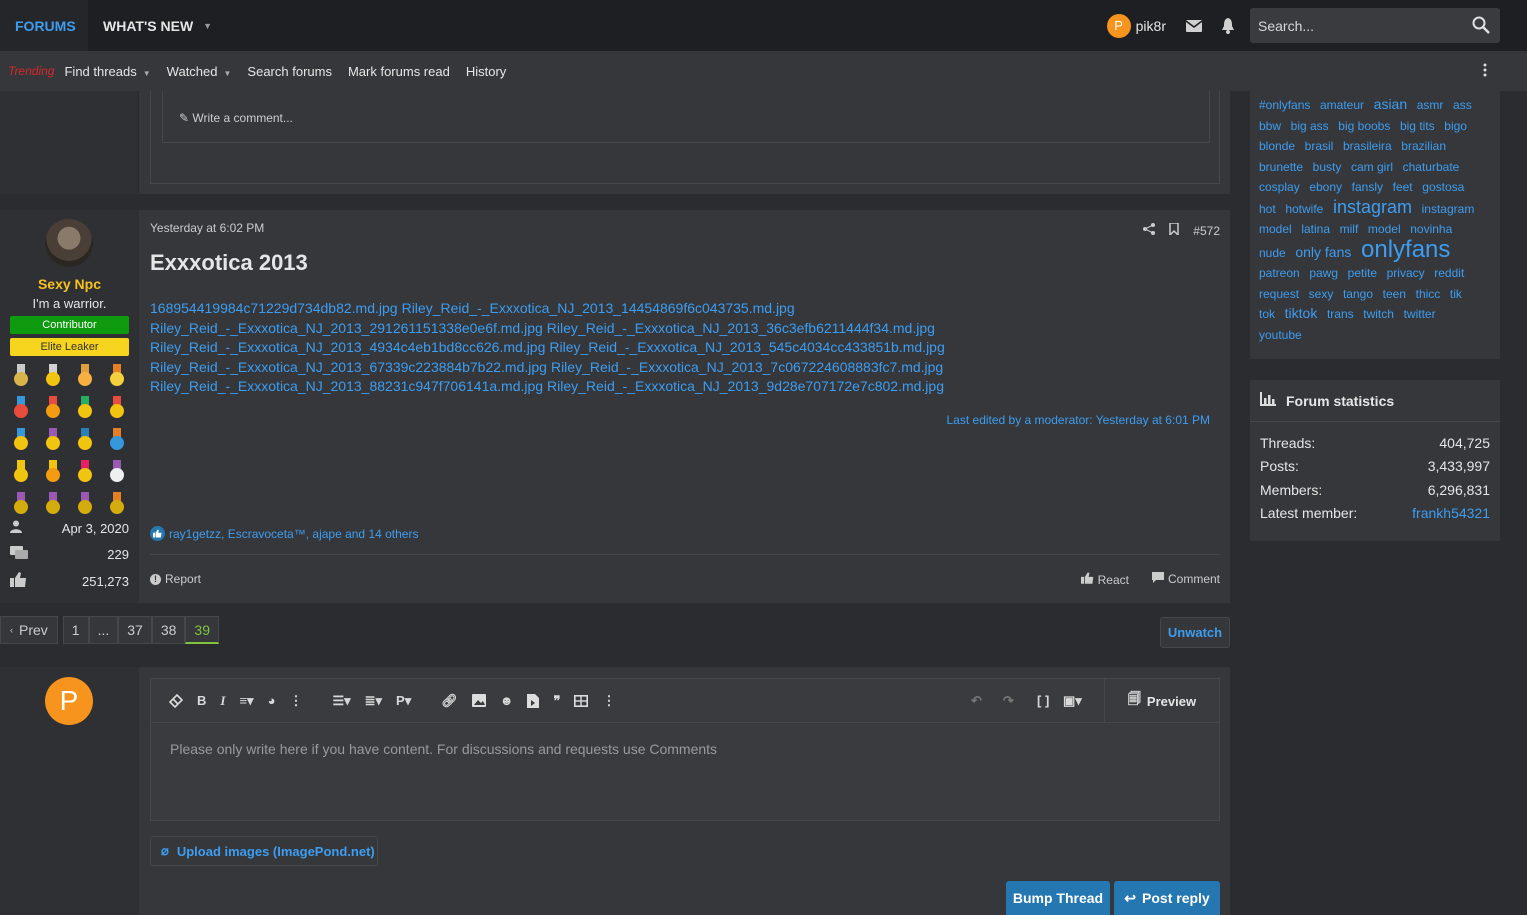  Describe the element at coordinates (1281, 167) in the screenshot. I see `tag-link: brunette` at that location.